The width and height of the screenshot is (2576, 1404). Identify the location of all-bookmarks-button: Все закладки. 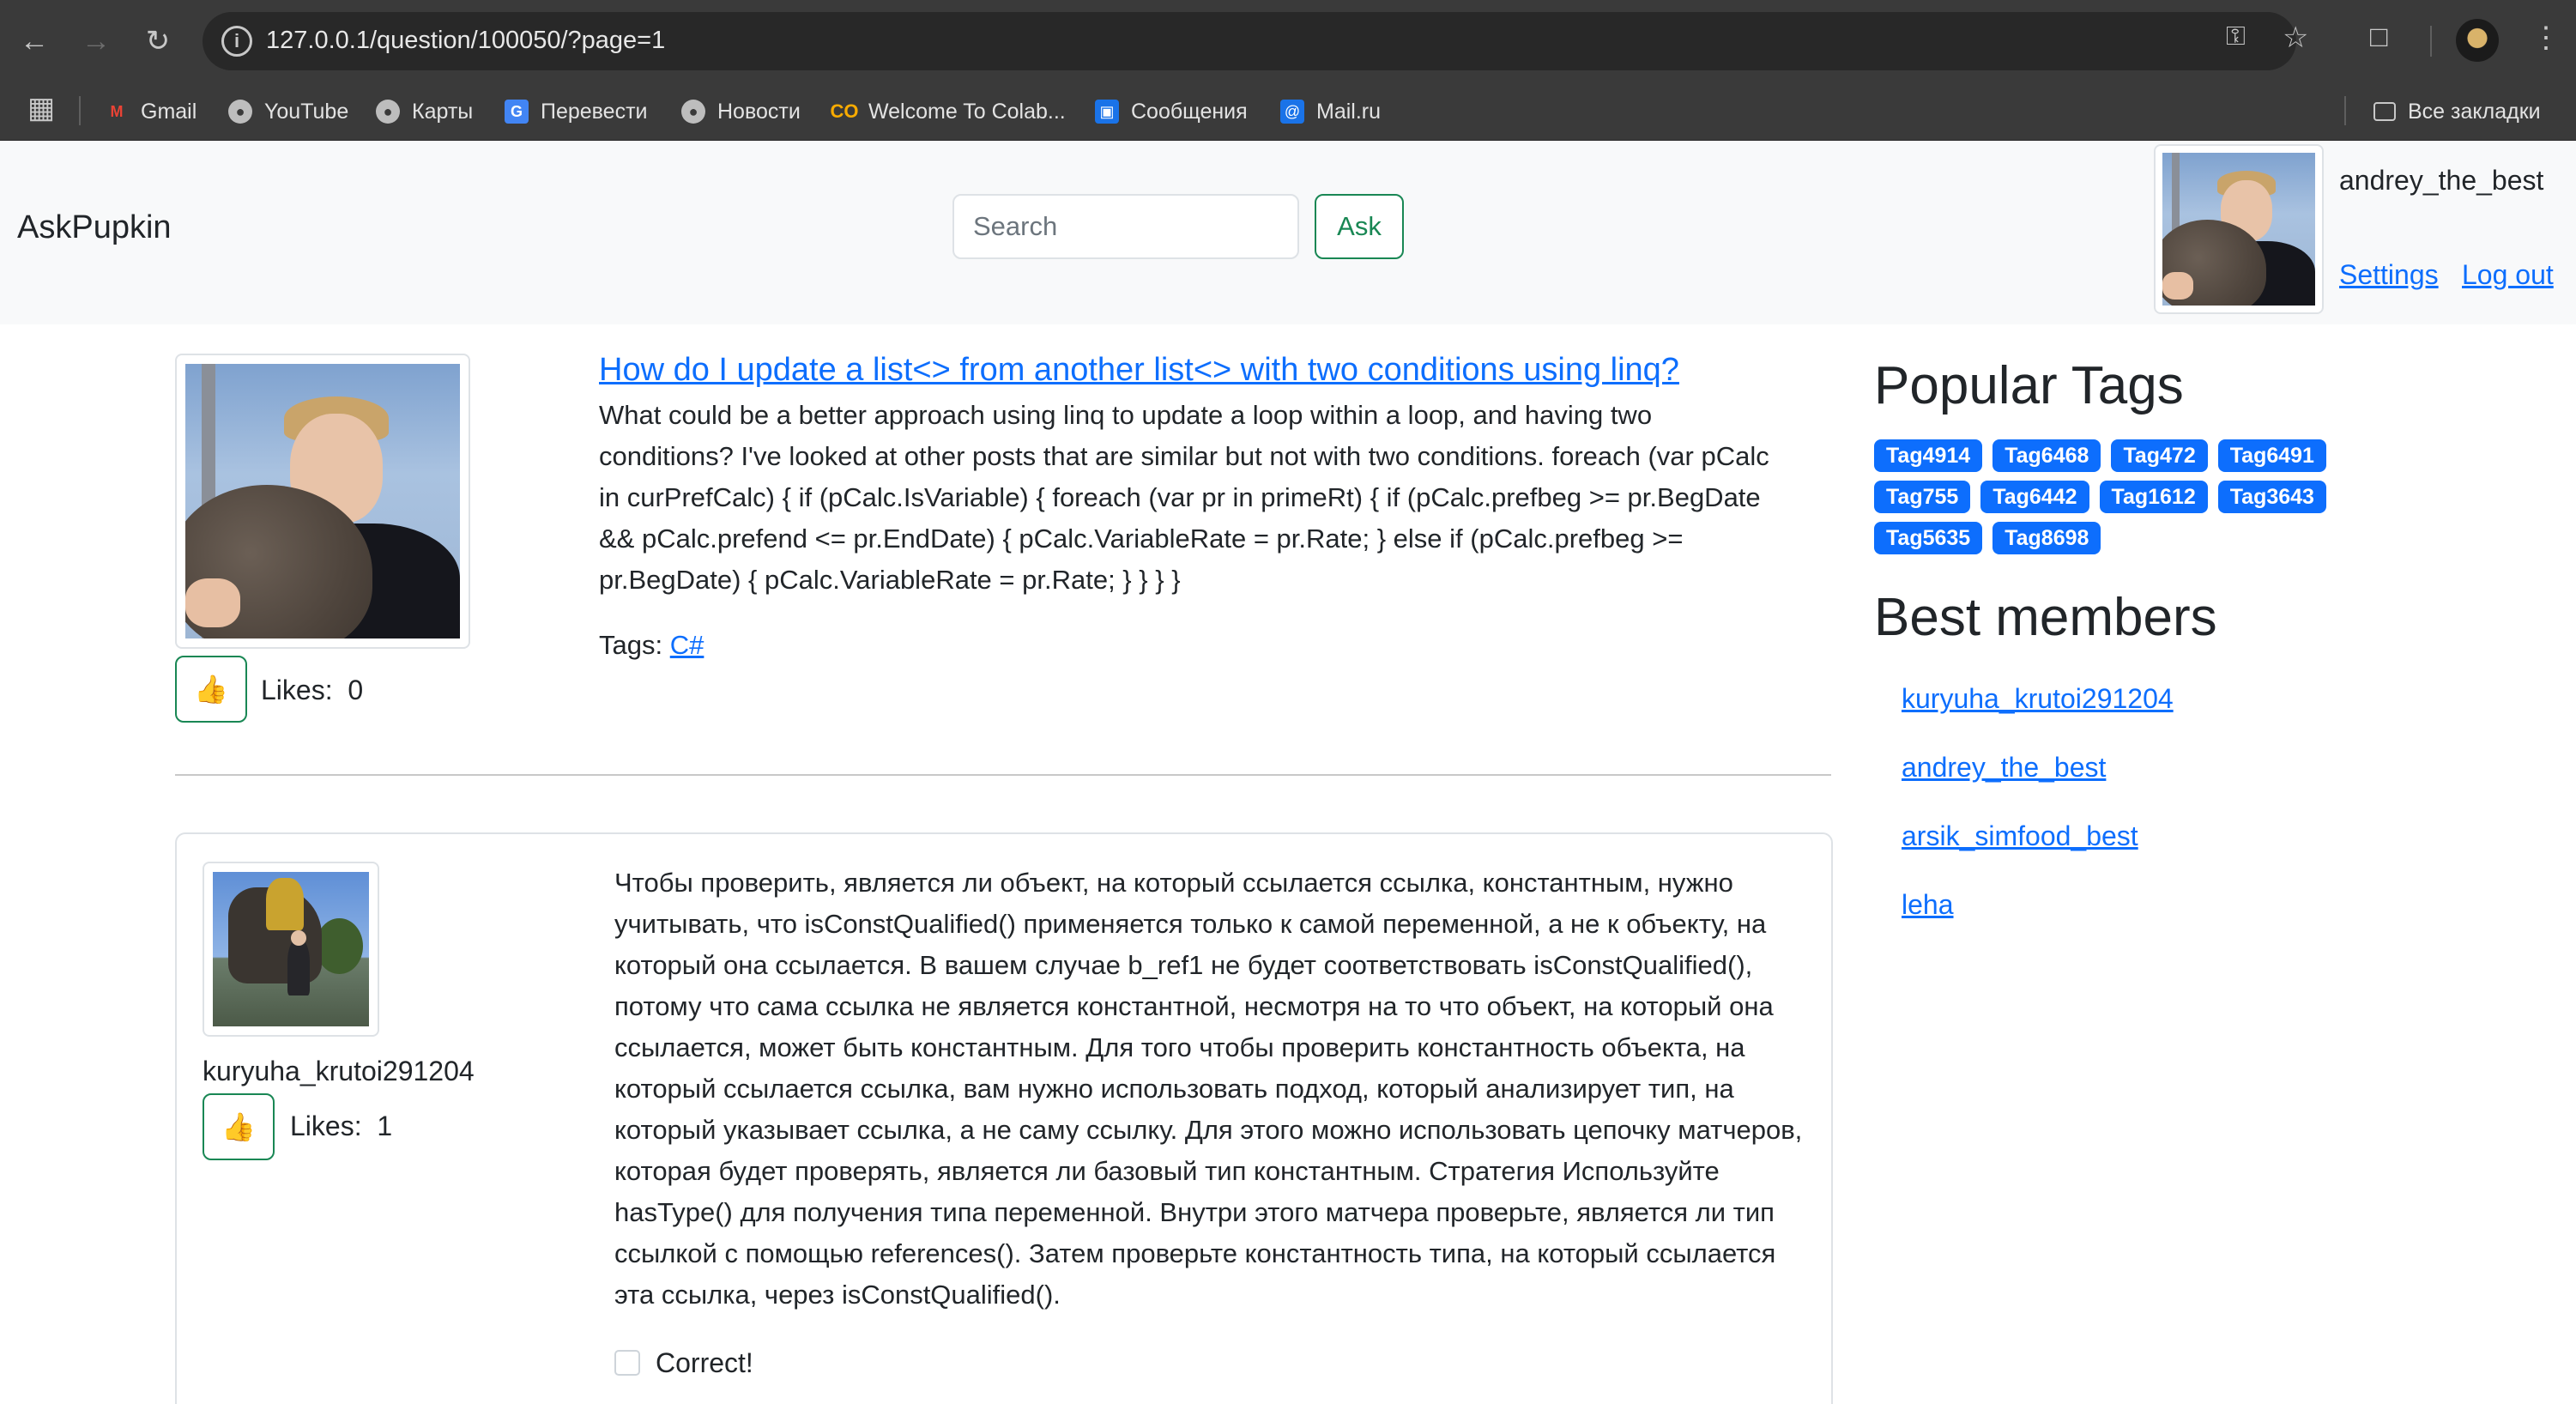
(2457, 111).